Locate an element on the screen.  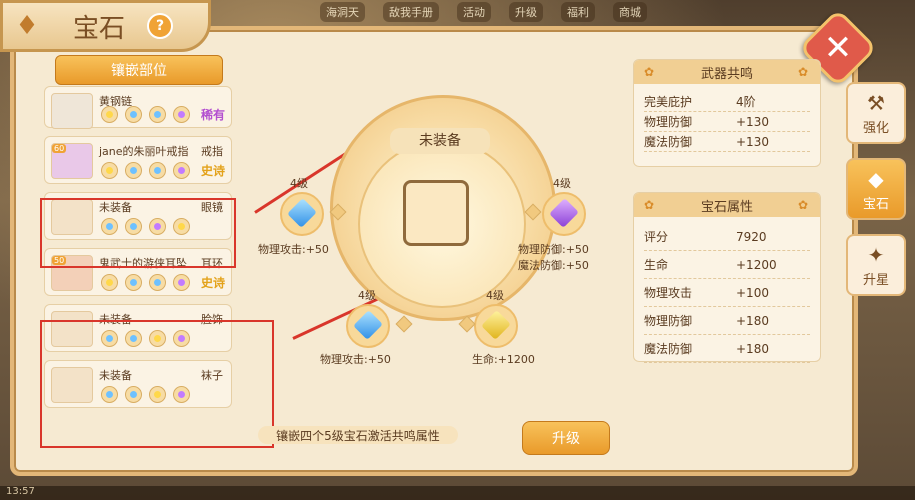
stat-row: 魔法防御 +180 is located at coordinates (727, 349).